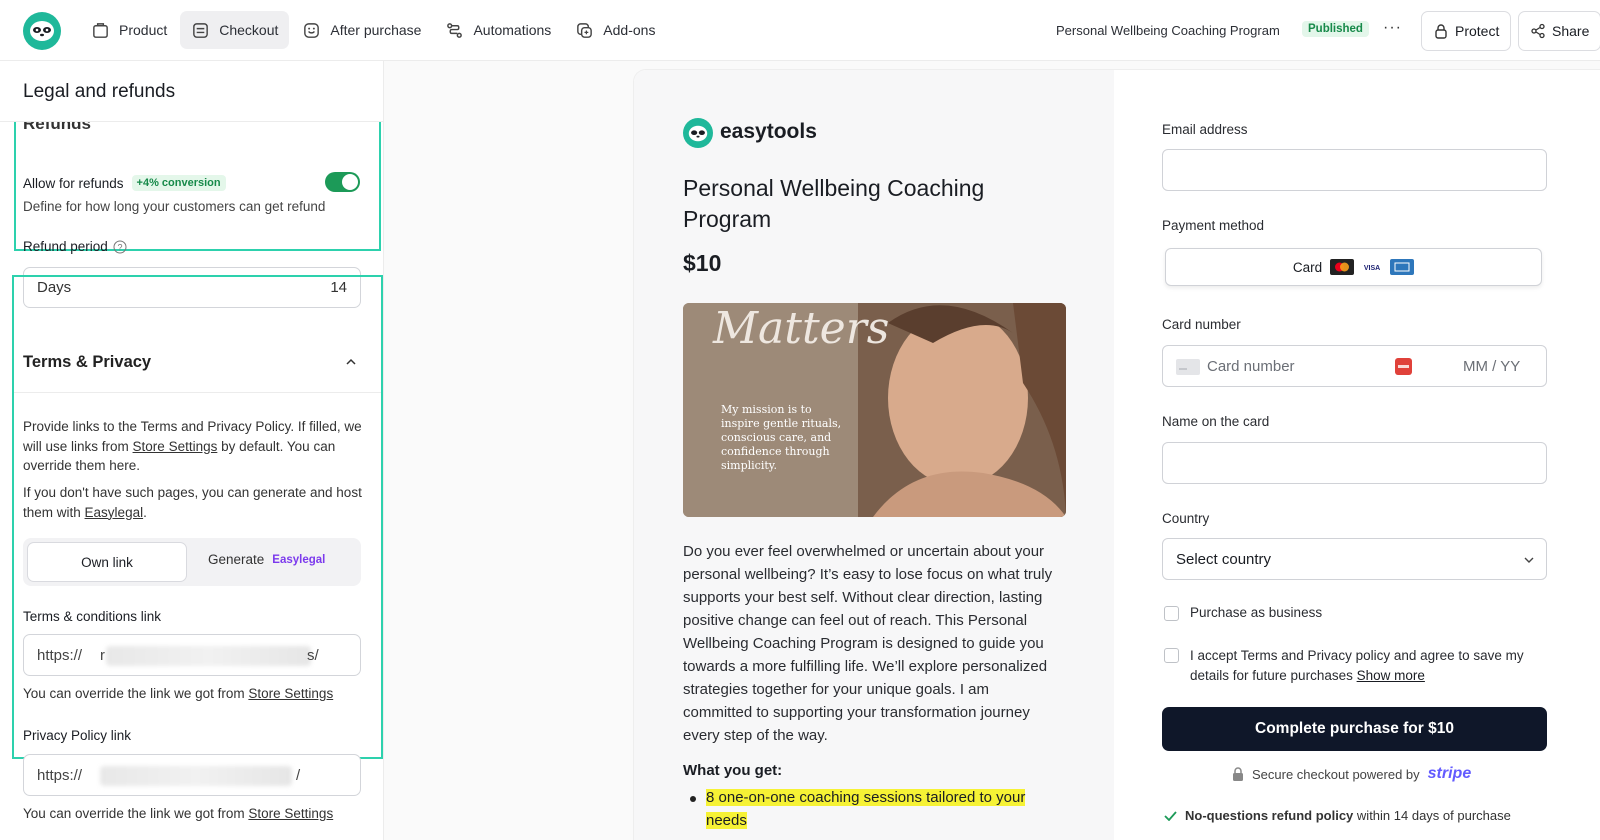  I want to click on generate-label: Generate, so click(236, 559).